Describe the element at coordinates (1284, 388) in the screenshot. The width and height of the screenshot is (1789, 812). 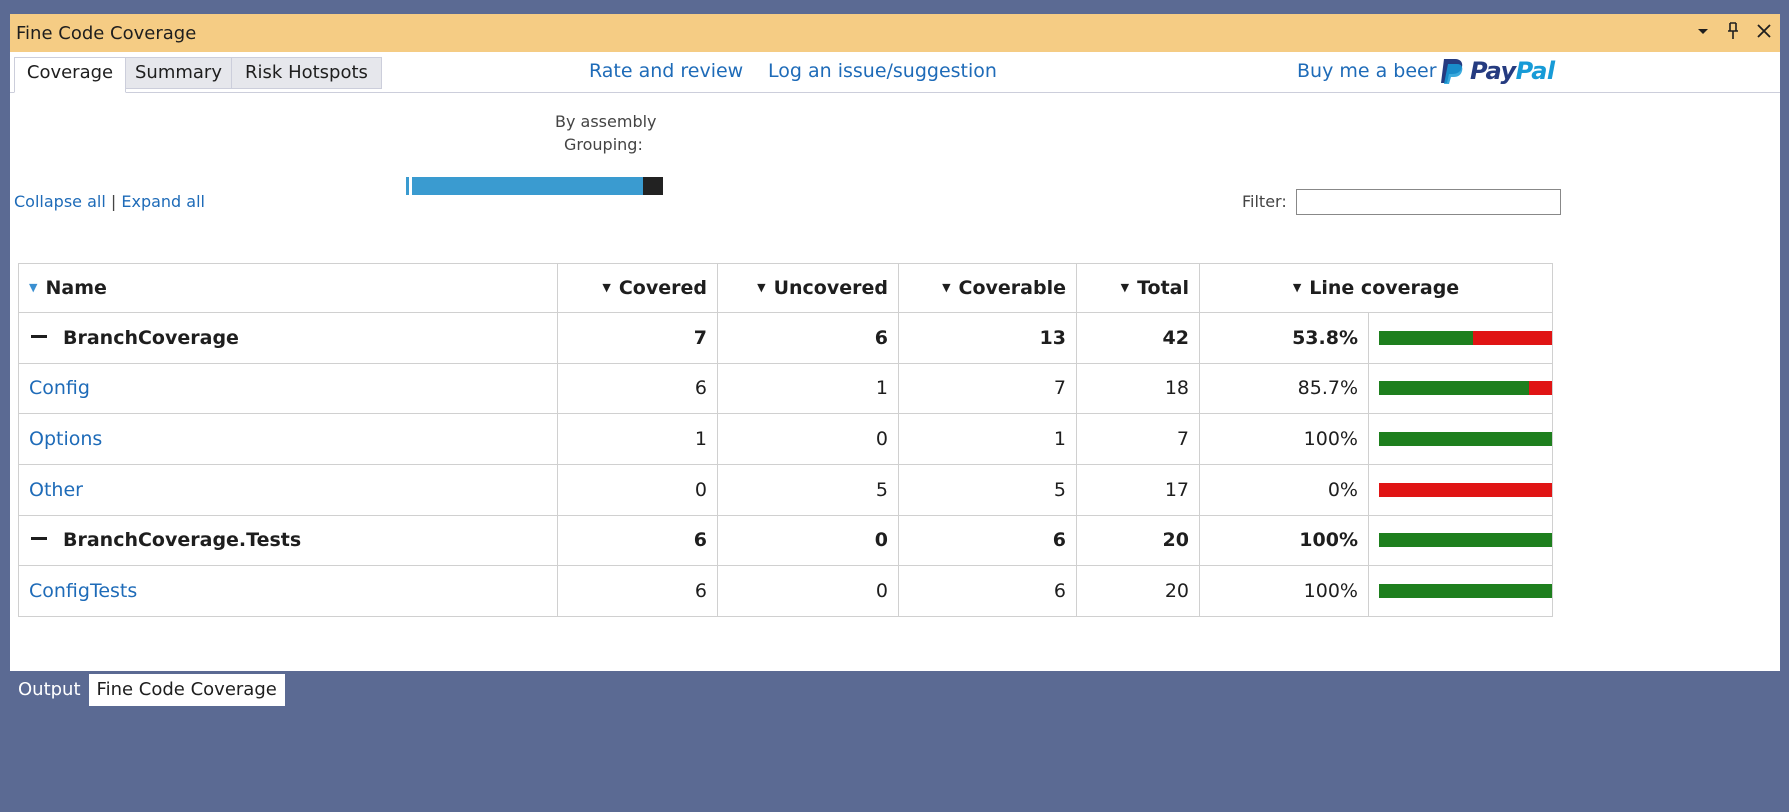
I see `line-coverage-percent: 85.7%` at that location.